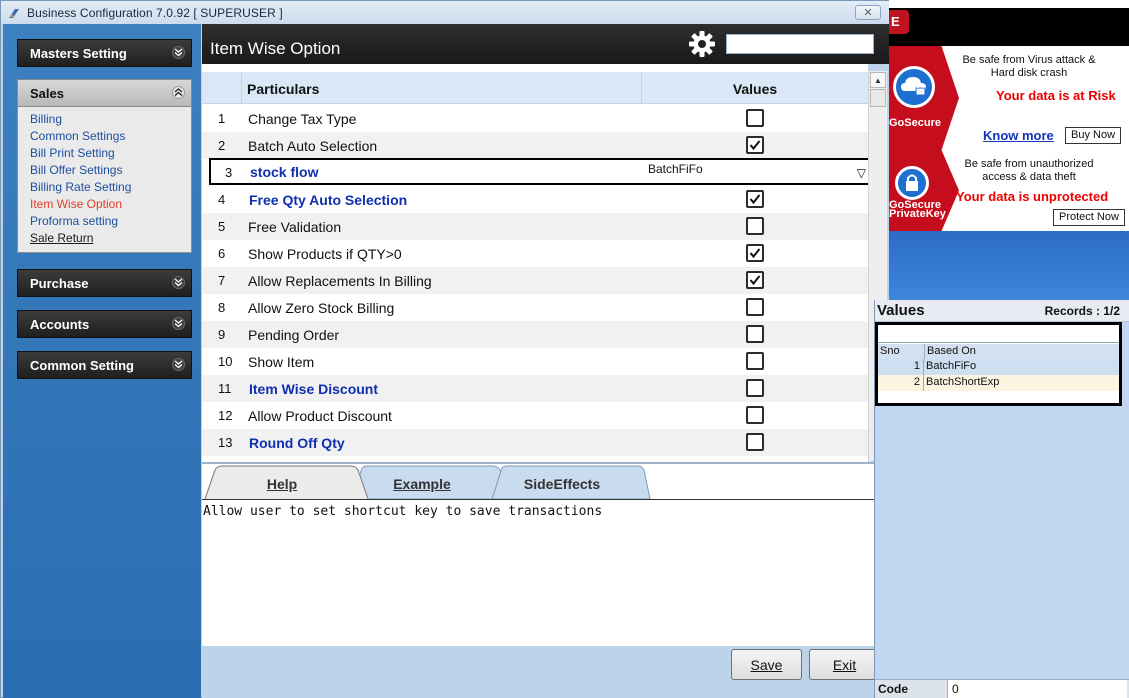  Describe the element at coordinates (535, 361) in the screenshot. I see `table-row: 10 Show Item` at that location.